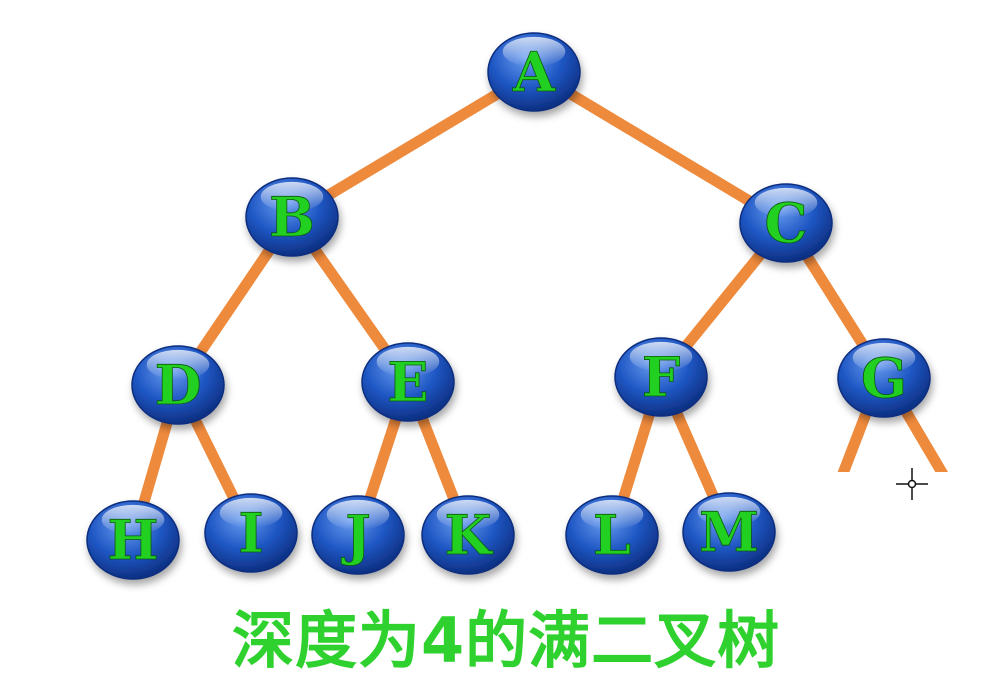 This screenshot has width=1000, height=698. I want to click on tree-node-d: D, so click(178, 385).